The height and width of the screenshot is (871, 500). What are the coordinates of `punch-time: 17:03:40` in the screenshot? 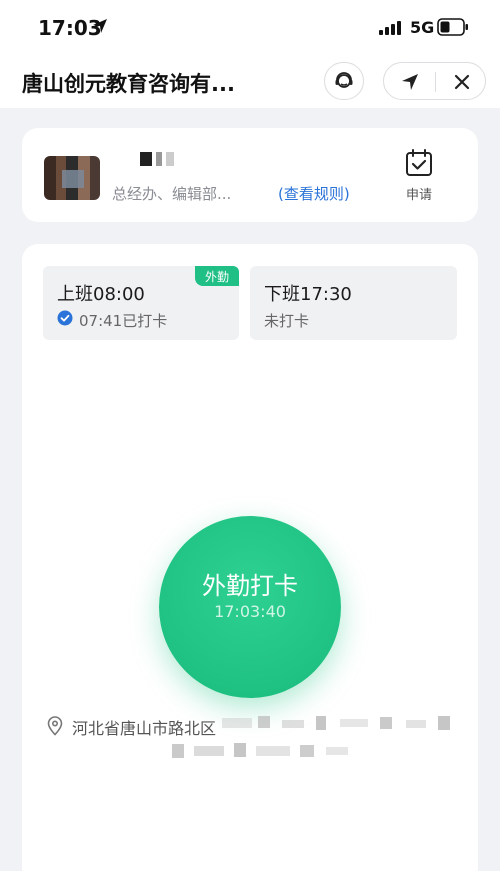 It's located at (250, 611).